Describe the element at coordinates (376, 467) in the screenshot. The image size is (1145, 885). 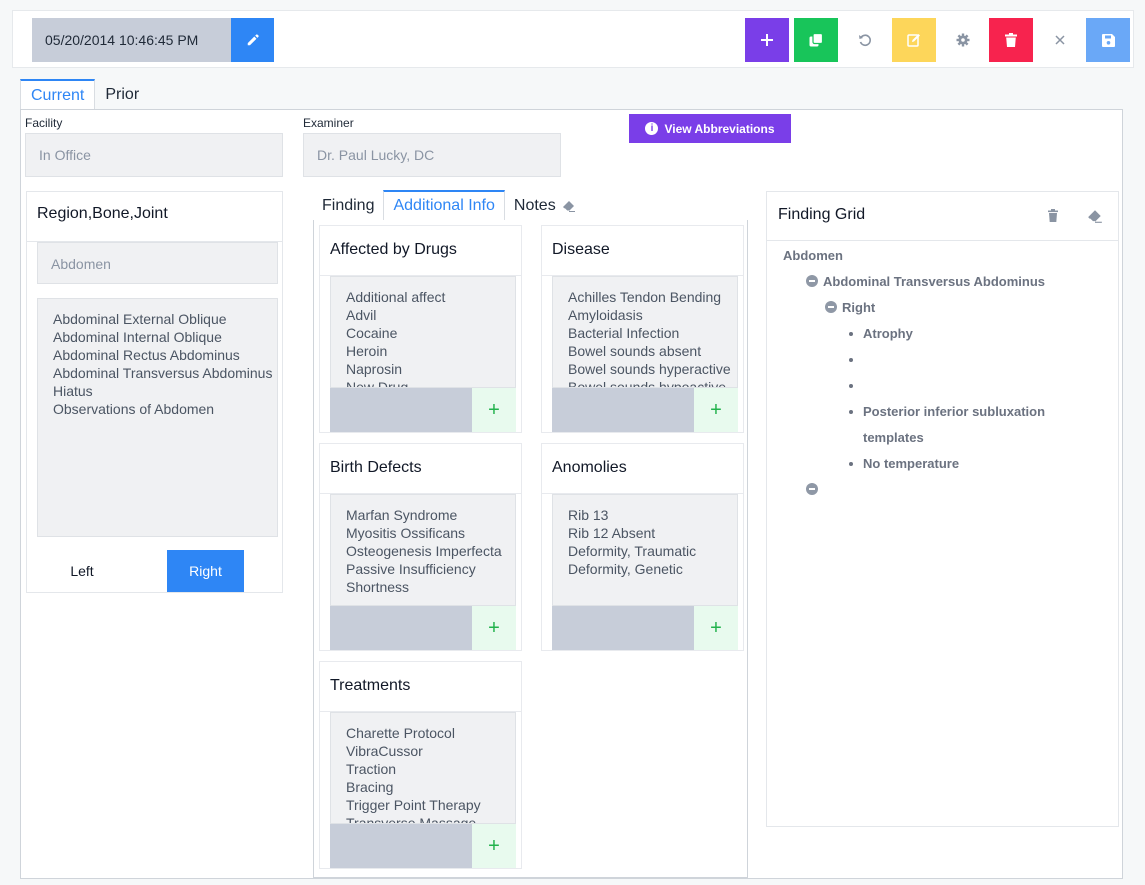
I see `card-title: Birth Defects` at that location.